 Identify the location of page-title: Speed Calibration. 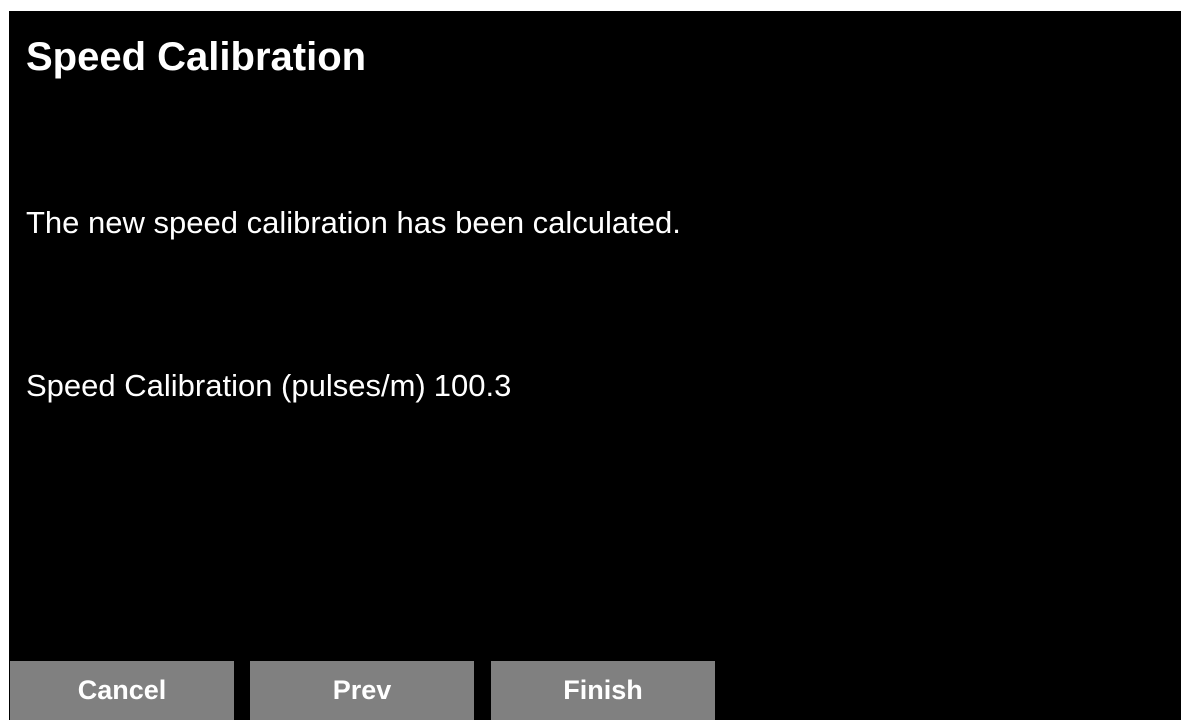
(196, 57).